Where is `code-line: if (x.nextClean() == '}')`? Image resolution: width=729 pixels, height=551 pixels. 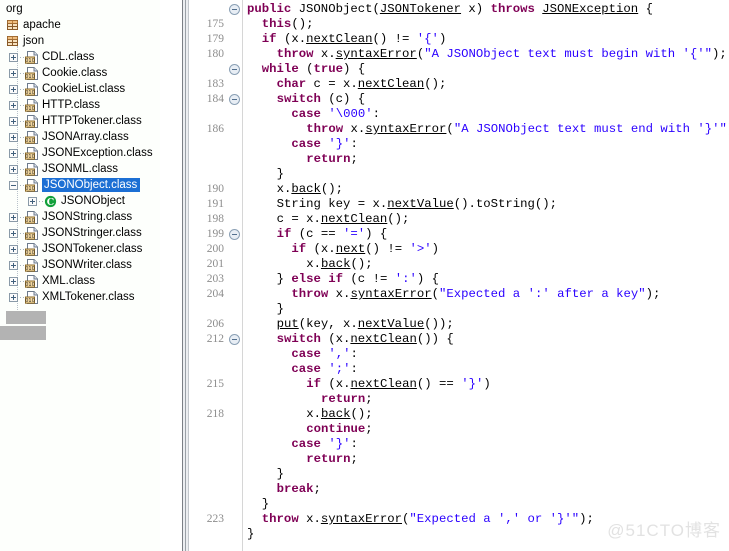
code-line: if (x.nextClean() == '}') is located at coordinates (398, 384).